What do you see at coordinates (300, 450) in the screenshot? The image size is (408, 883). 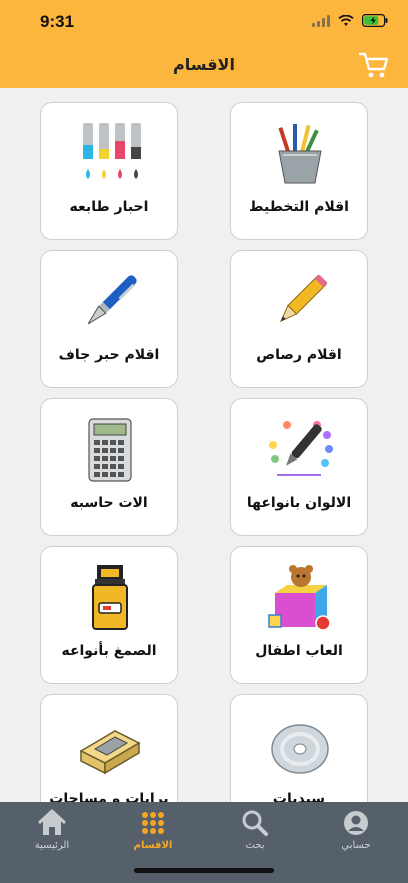 I see `colors-brush-icon` at bounding box center [300, 450].